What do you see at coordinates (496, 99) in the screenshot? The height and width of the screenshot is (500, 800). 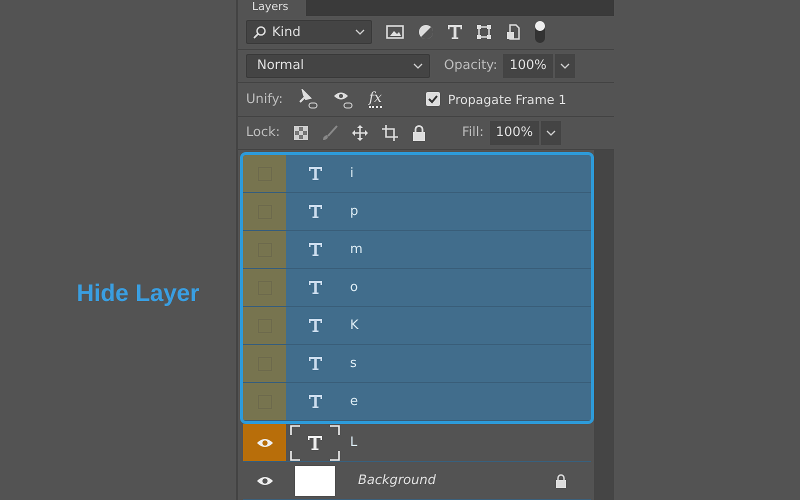 I see `propagate-frame-checkbox: Propagate Frame 1` at bounding box center [496, 99].